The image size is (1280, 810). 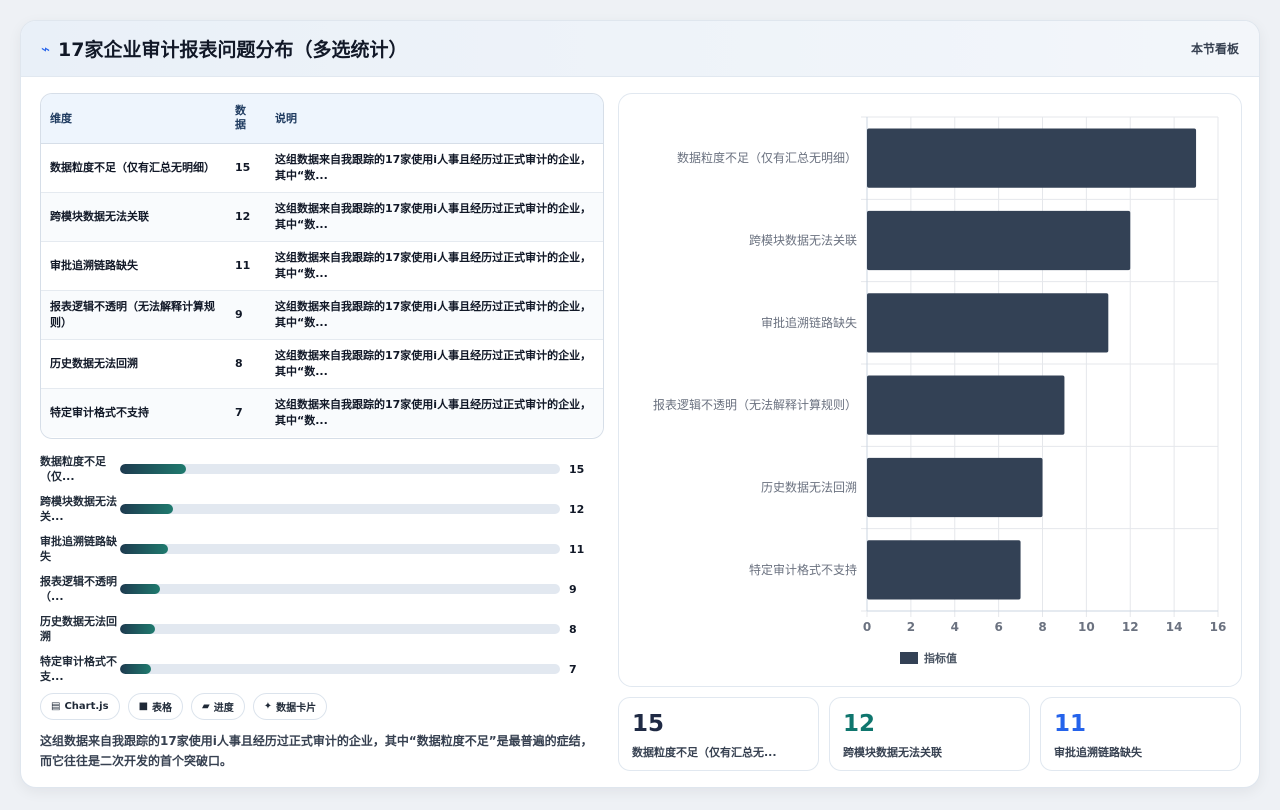 What do you see at coordinates (1070, 724) in the screenshot?
I see `stat-value: 11` at bounding box center [1070, 724].